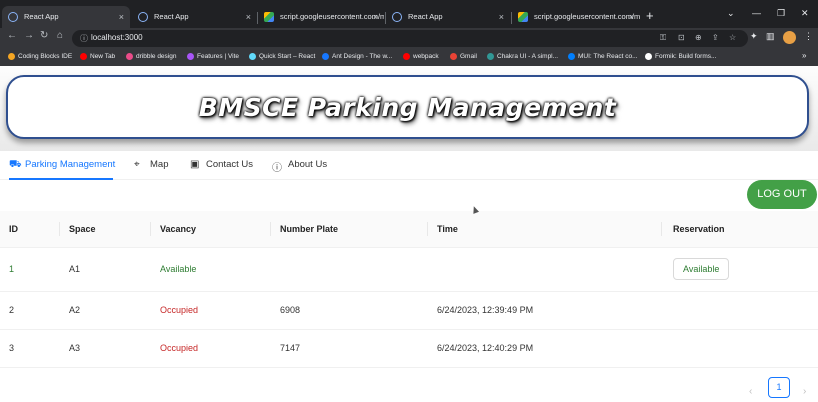 Image resolution: width=818 pixels, height=402 pixels. What do you see at coordinates (325, 56) in the screenshot?
I see `ant-design-icon` at bounding box center [325, 56].